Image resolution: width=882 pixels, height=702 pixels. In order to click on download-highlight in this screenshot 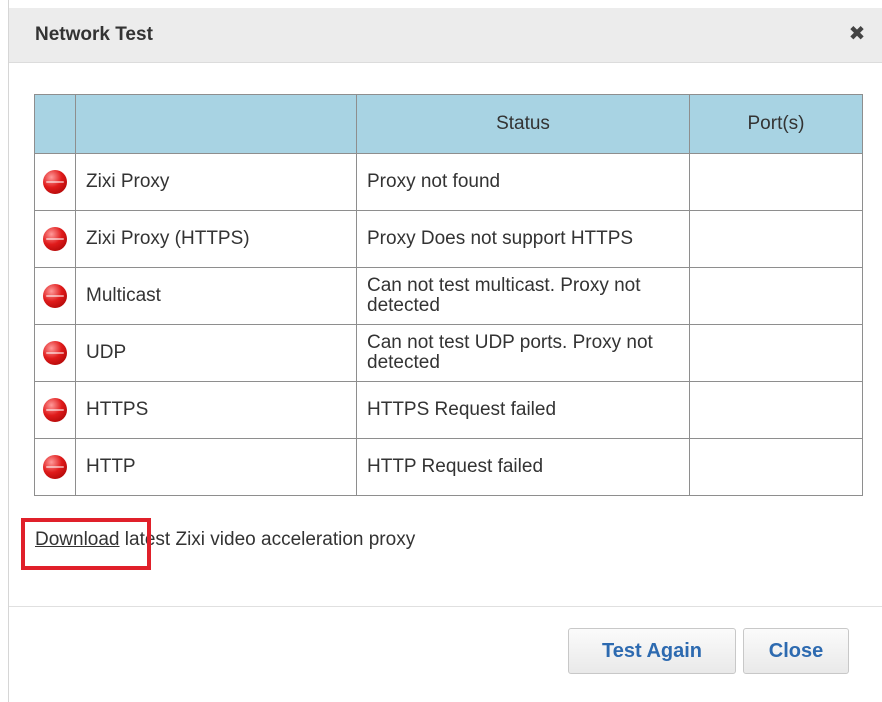, I will do `click(86, 544)`.